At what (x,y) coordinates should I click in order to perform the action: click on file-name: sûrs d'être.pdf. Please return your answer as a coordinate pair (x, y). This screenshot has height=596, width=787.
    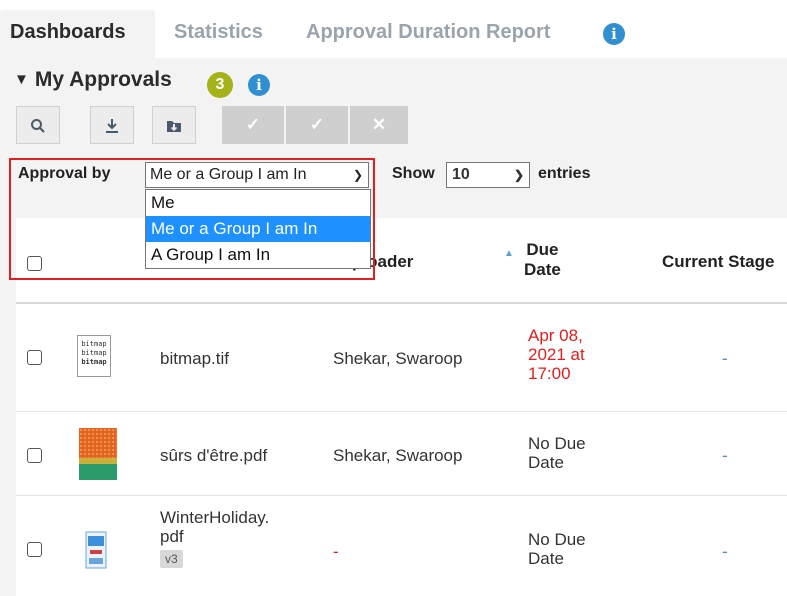
    Looking at the image, I should click on (213, 455).